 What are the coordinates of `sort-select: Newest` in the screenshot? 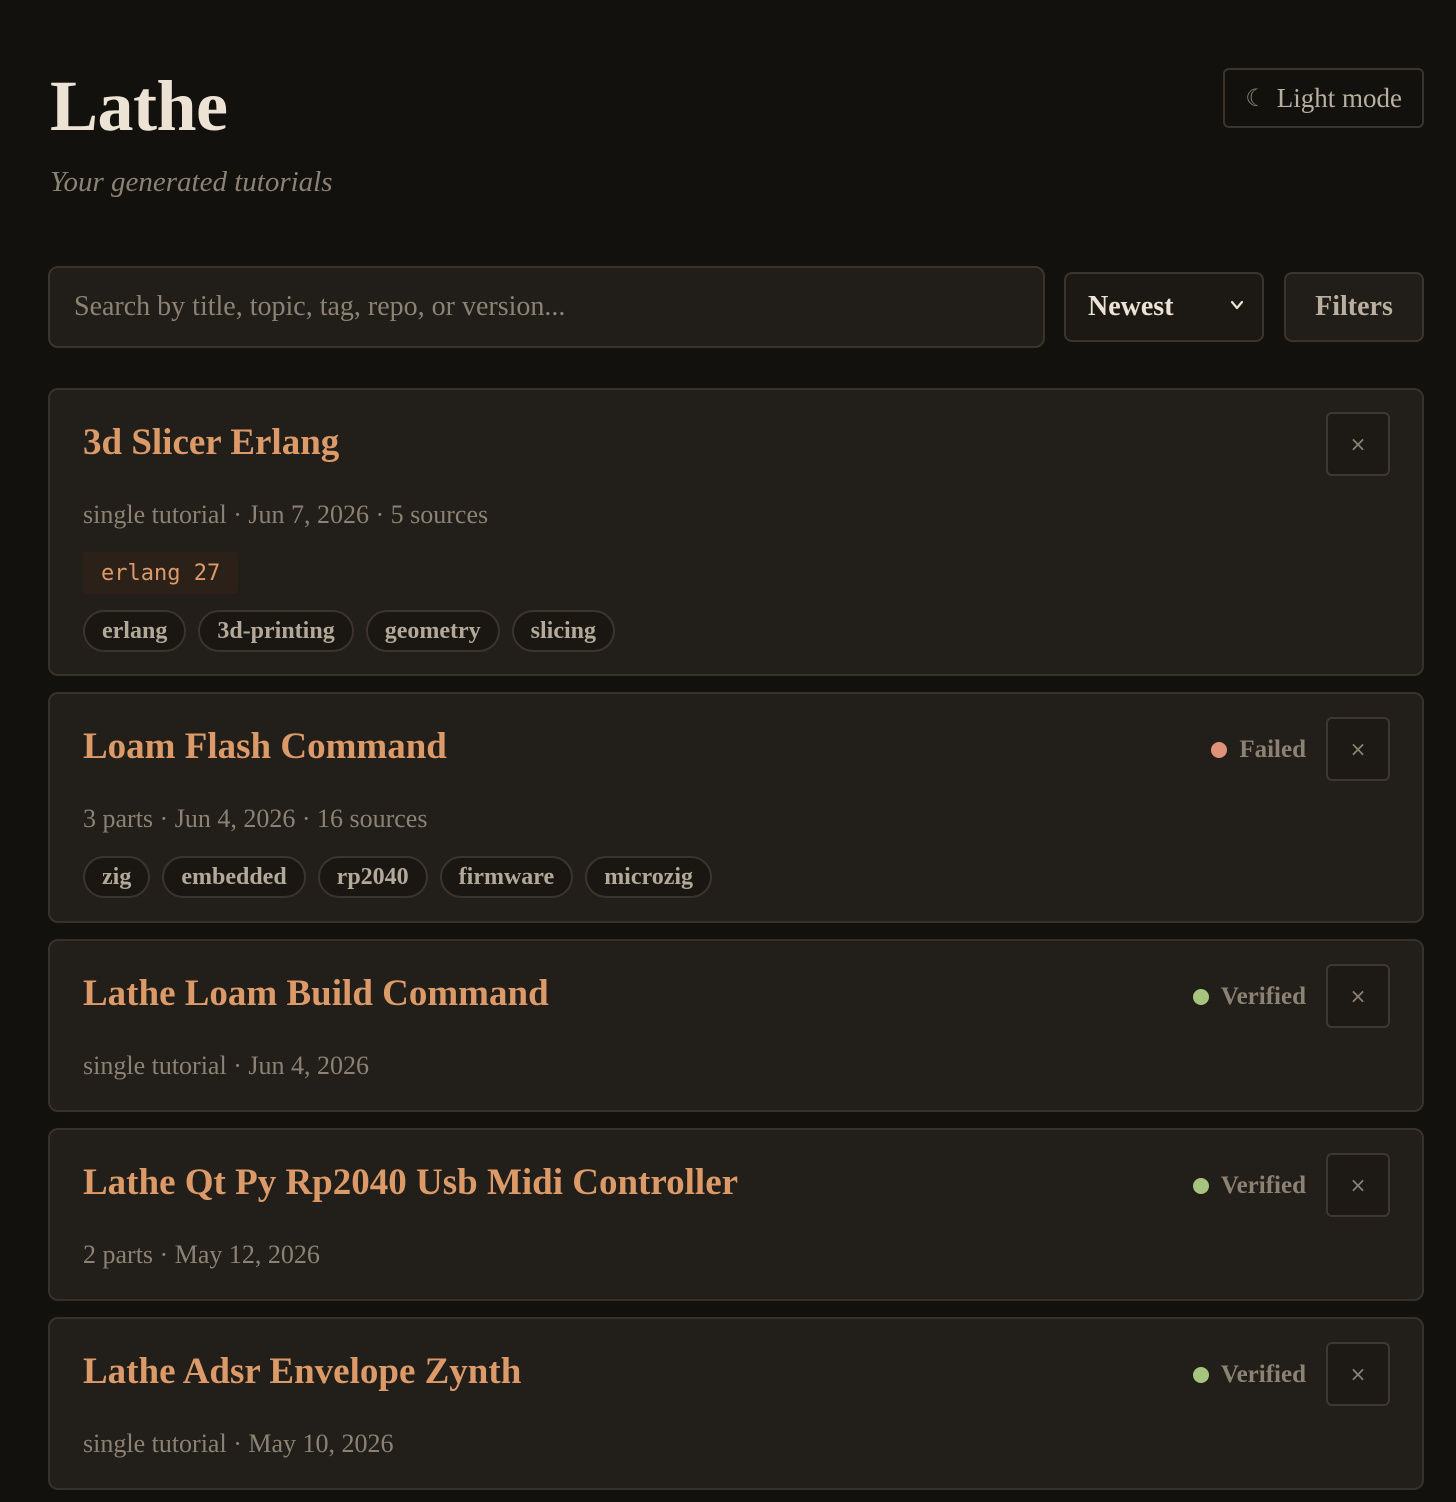 It's located at (1164, 307).